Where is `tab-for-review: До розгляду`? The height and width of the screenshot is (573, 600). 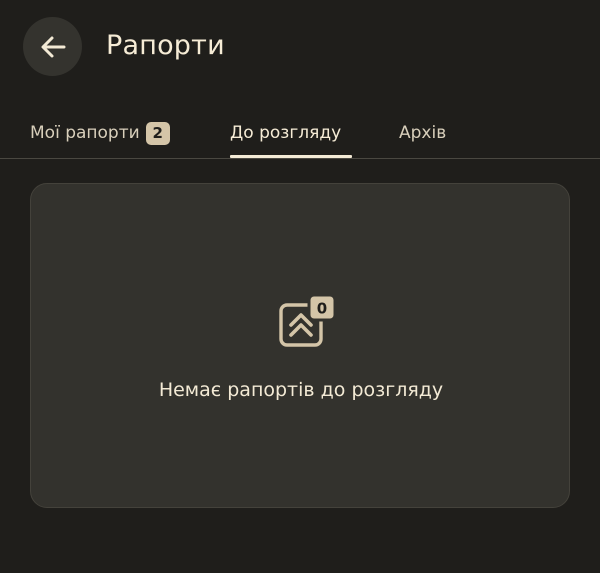
tab-for-review: До розгляду is located at coordinates (285, 133).